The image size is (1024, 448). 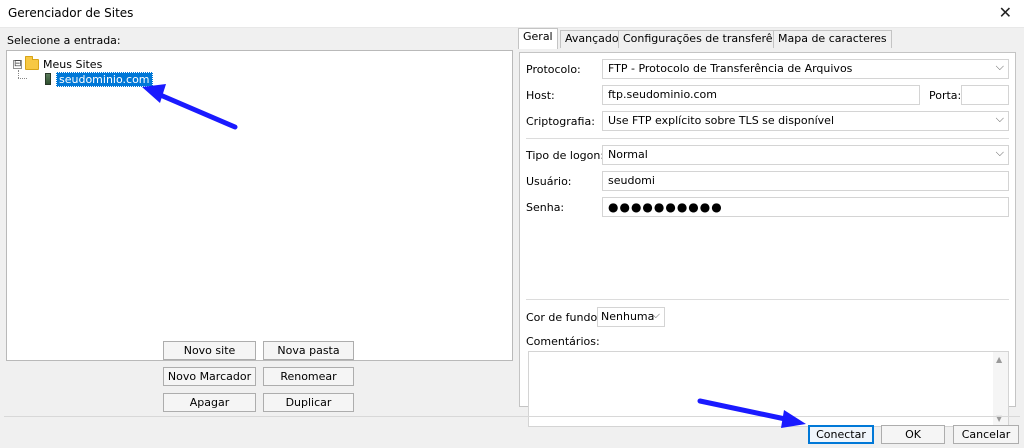 What do you see at coordinates (308, 350) in the screenshot?
I see `new-folder-button: Nova pasta` at bounding box center [308, 350].